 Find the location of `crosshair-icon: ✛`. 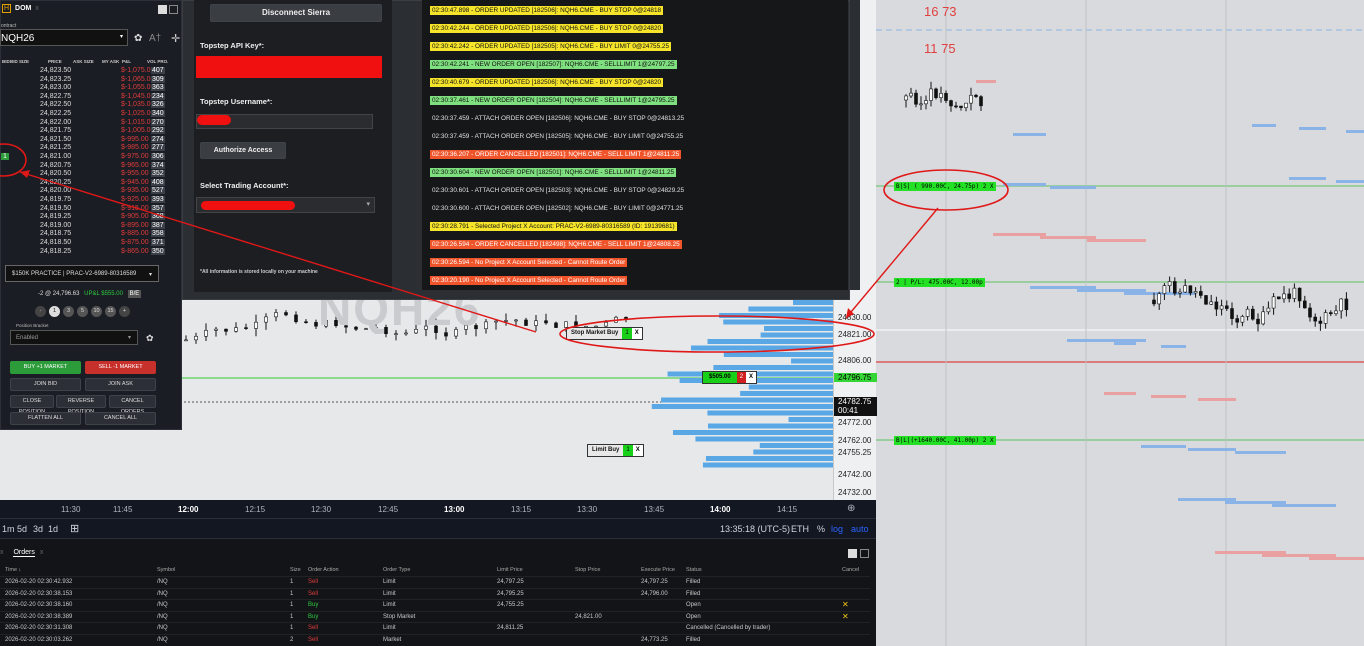

crosshair-icon: ✛ is located at coordinates (175, 38).